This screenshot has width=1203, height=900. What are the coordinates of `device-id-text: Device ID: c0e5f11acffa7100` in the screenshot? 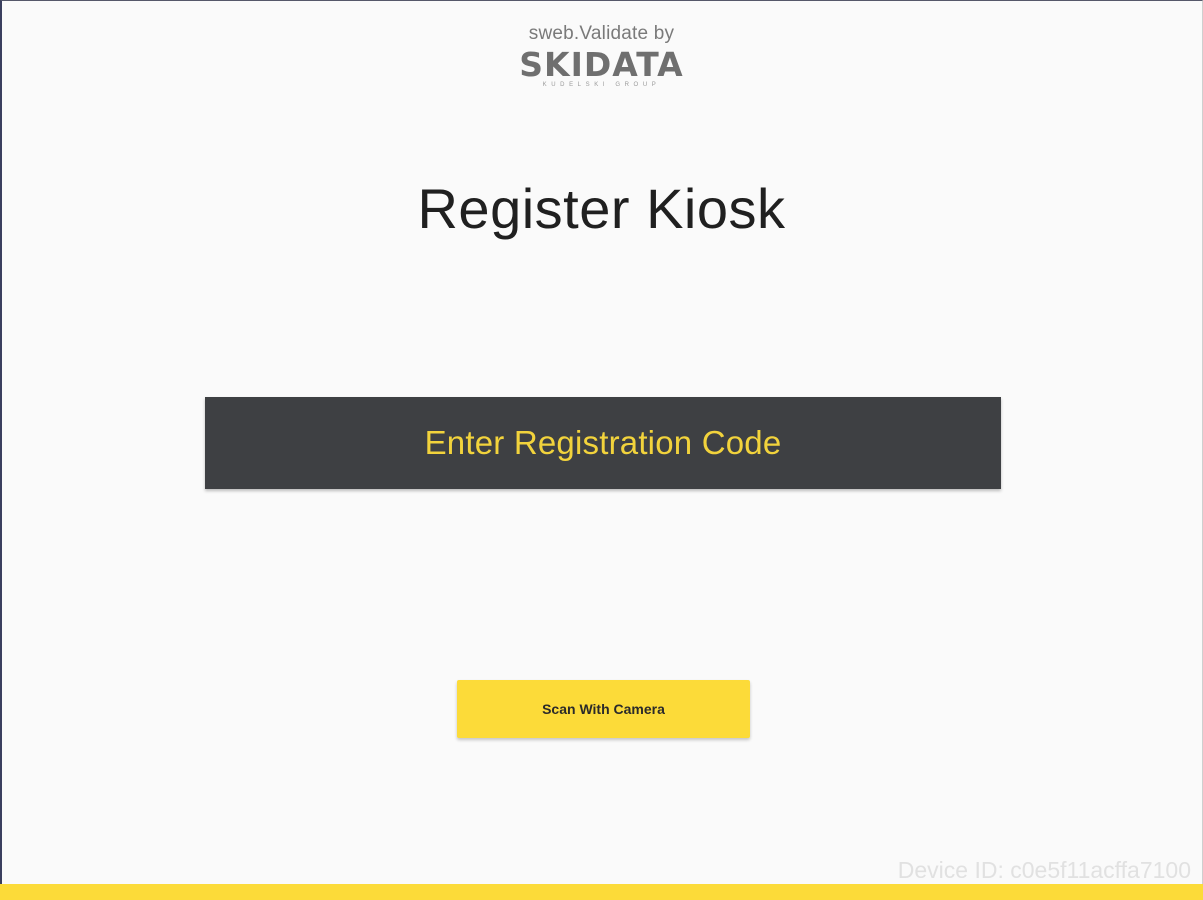 It's located at (1044, 870).